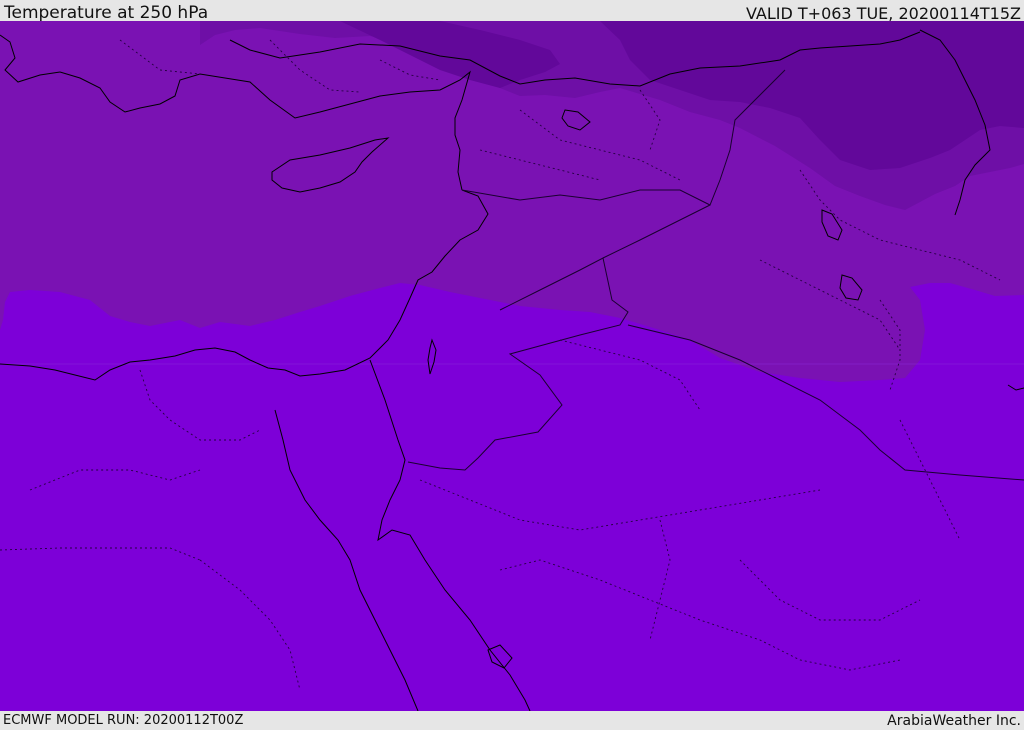 This screenshot has height=730, width=1024. Describe the element at coordinates (106, 13) in the screenshot. I see `map-title: Temperature at 250 hPa` at that location.